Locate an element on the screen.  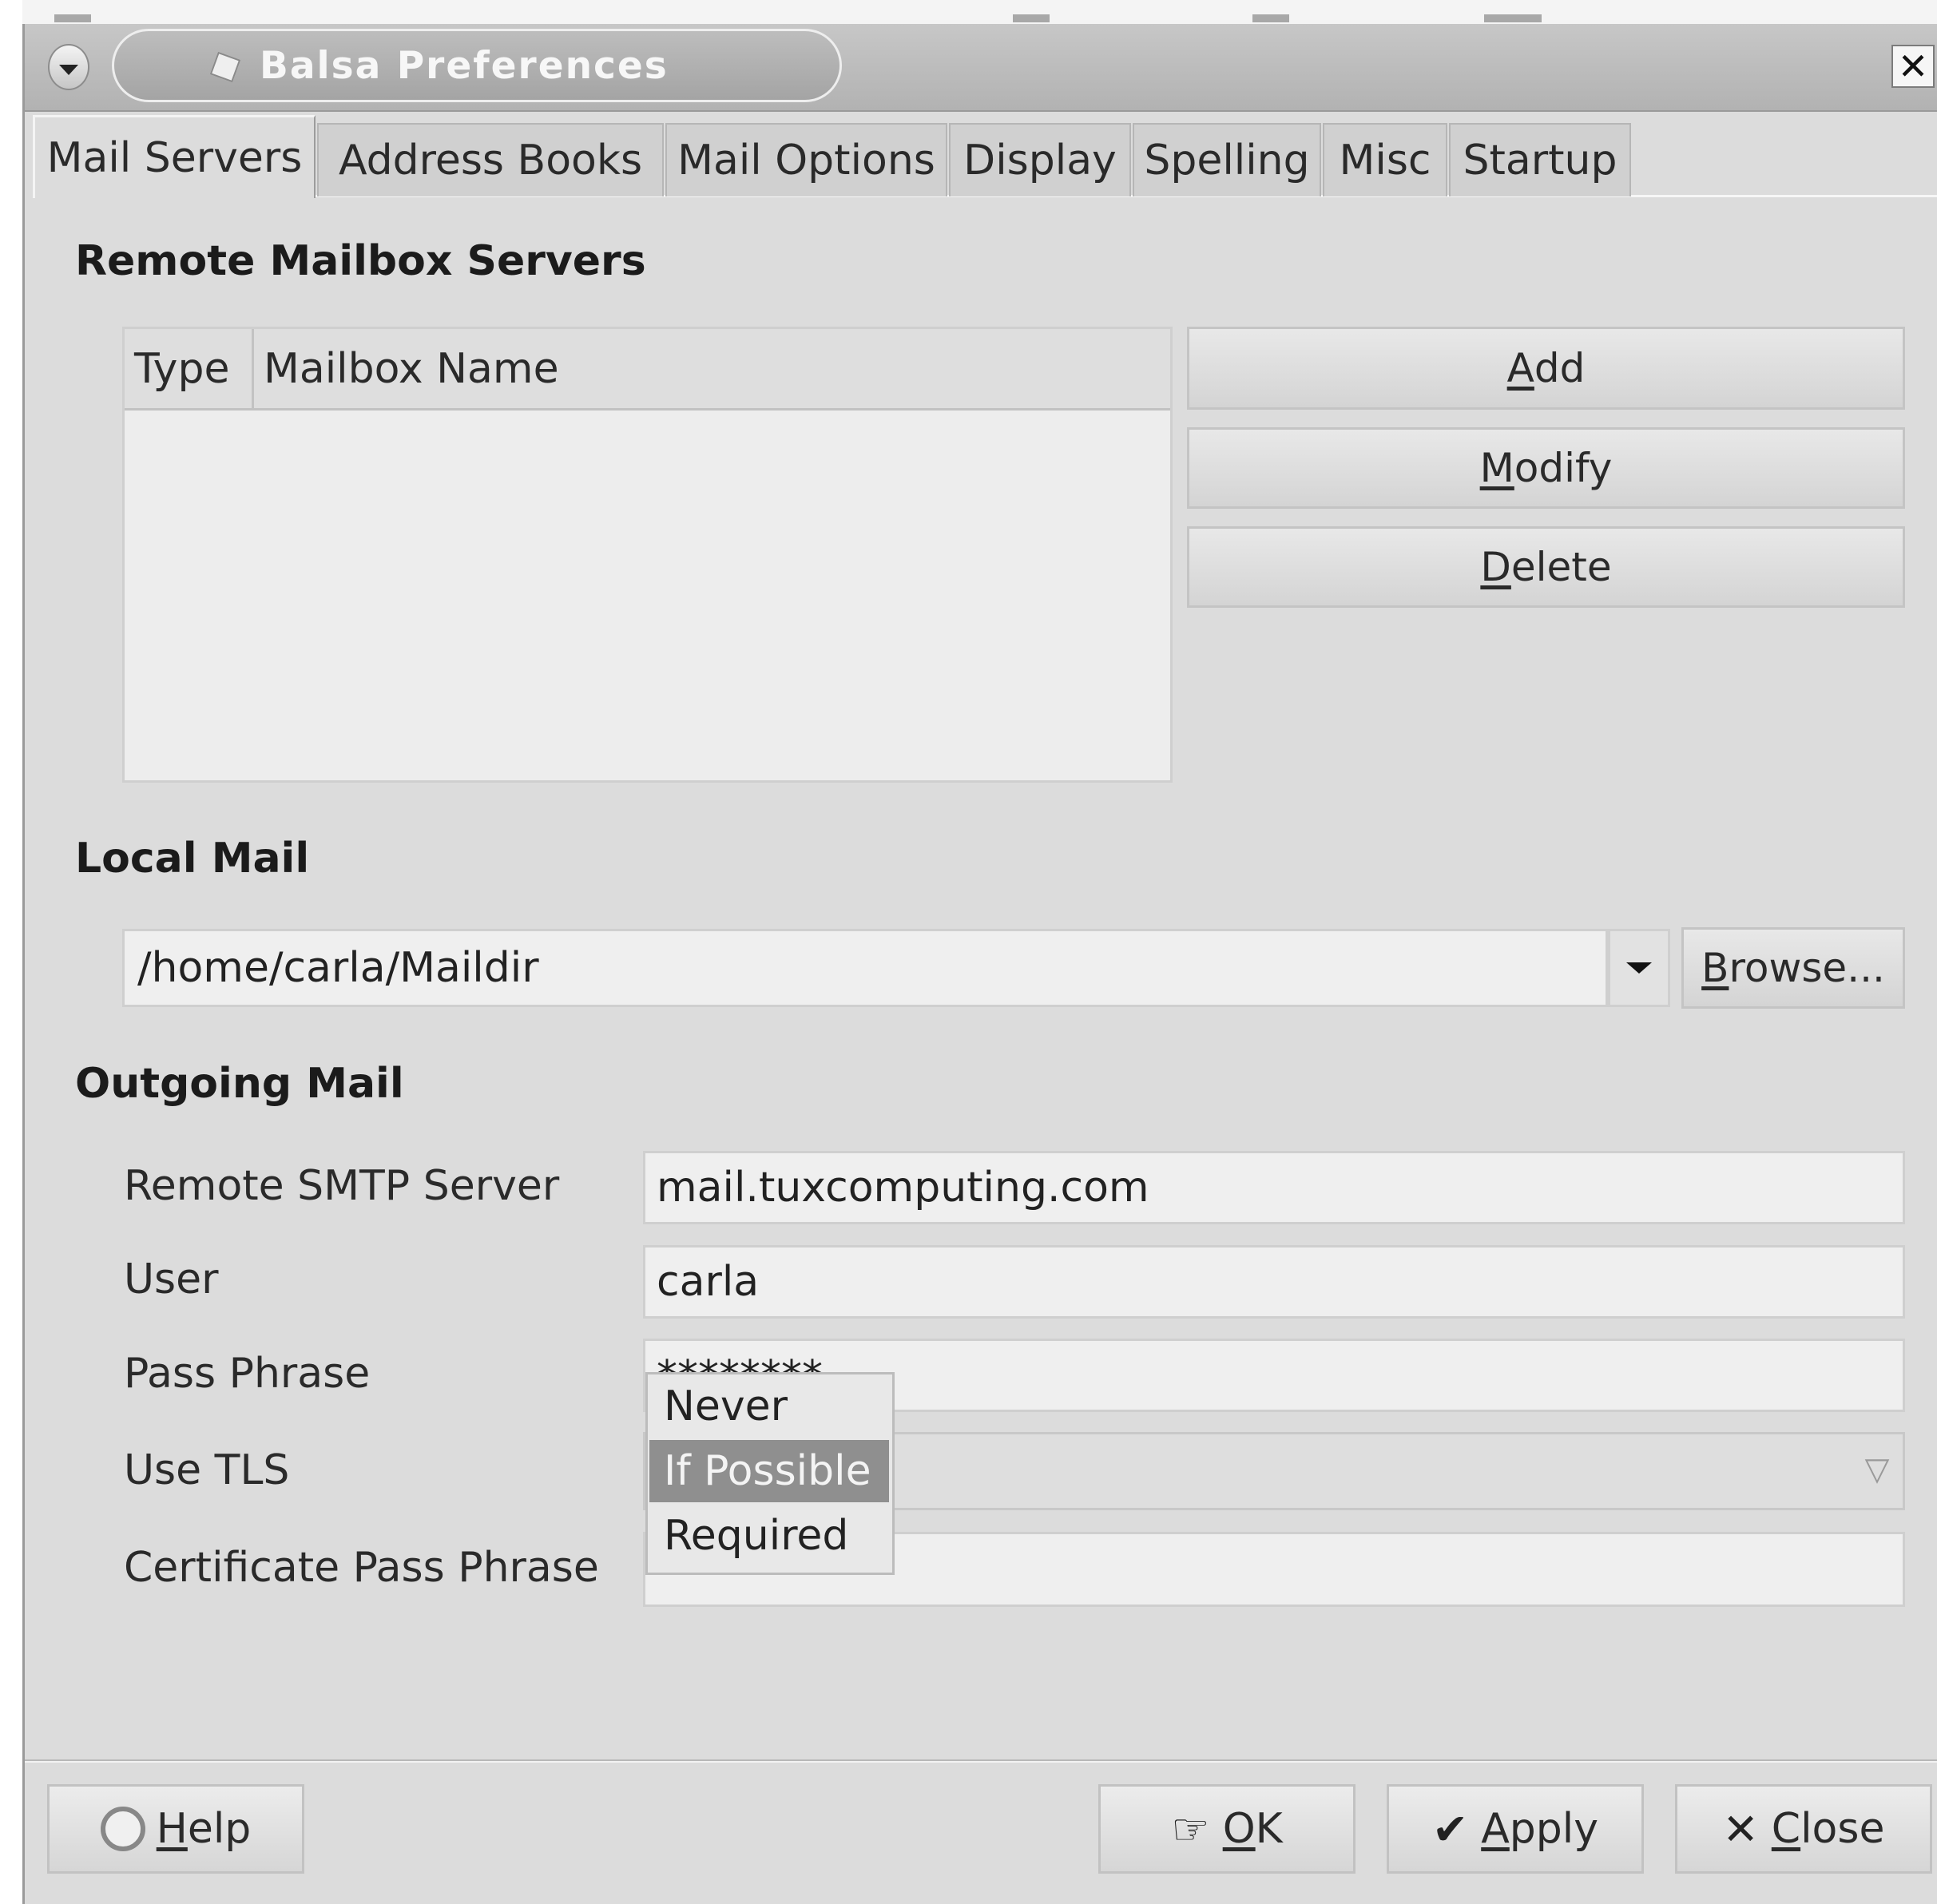
tab-label: Address Books is located at coordinates (490, 160).